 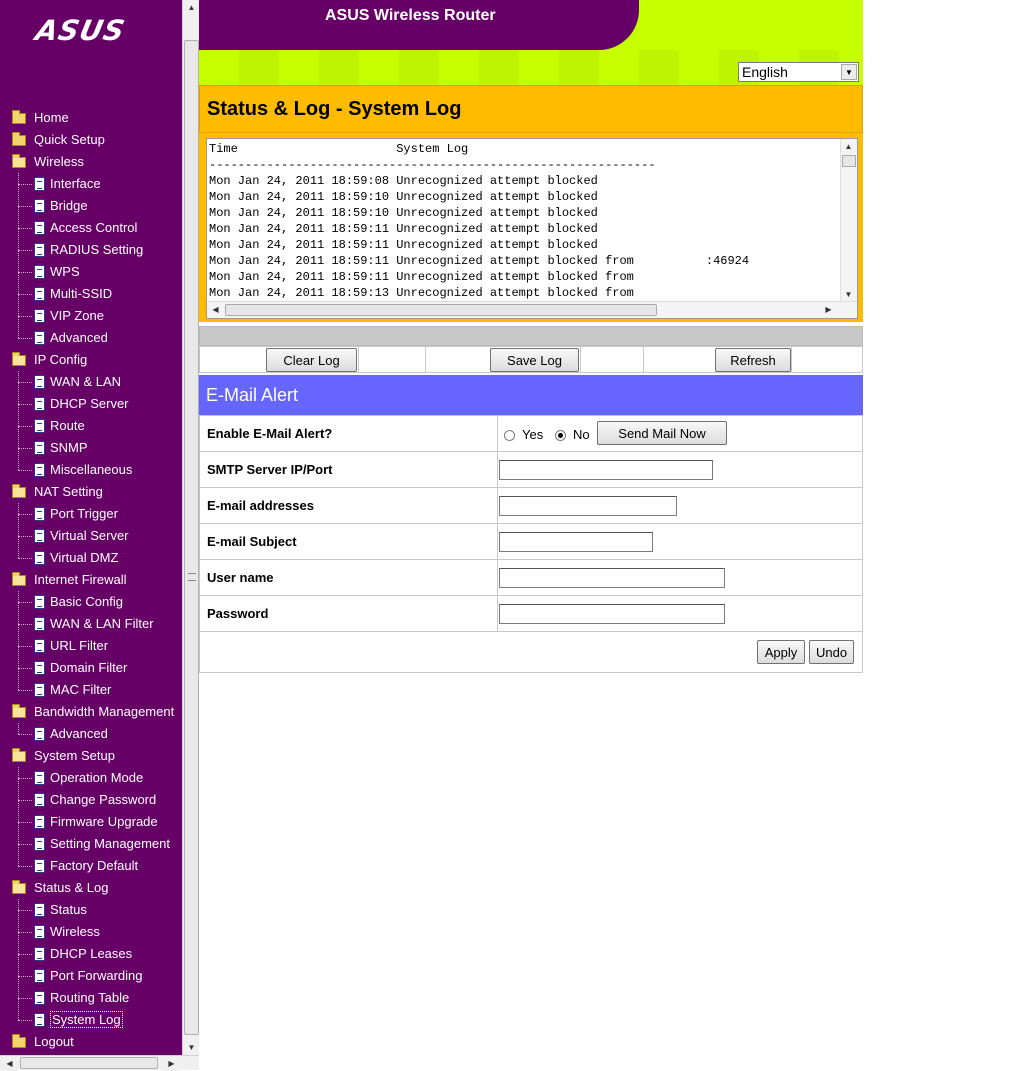 I want to click on nav-item-setting-management: Setting Management, so click(x=91, y=844).